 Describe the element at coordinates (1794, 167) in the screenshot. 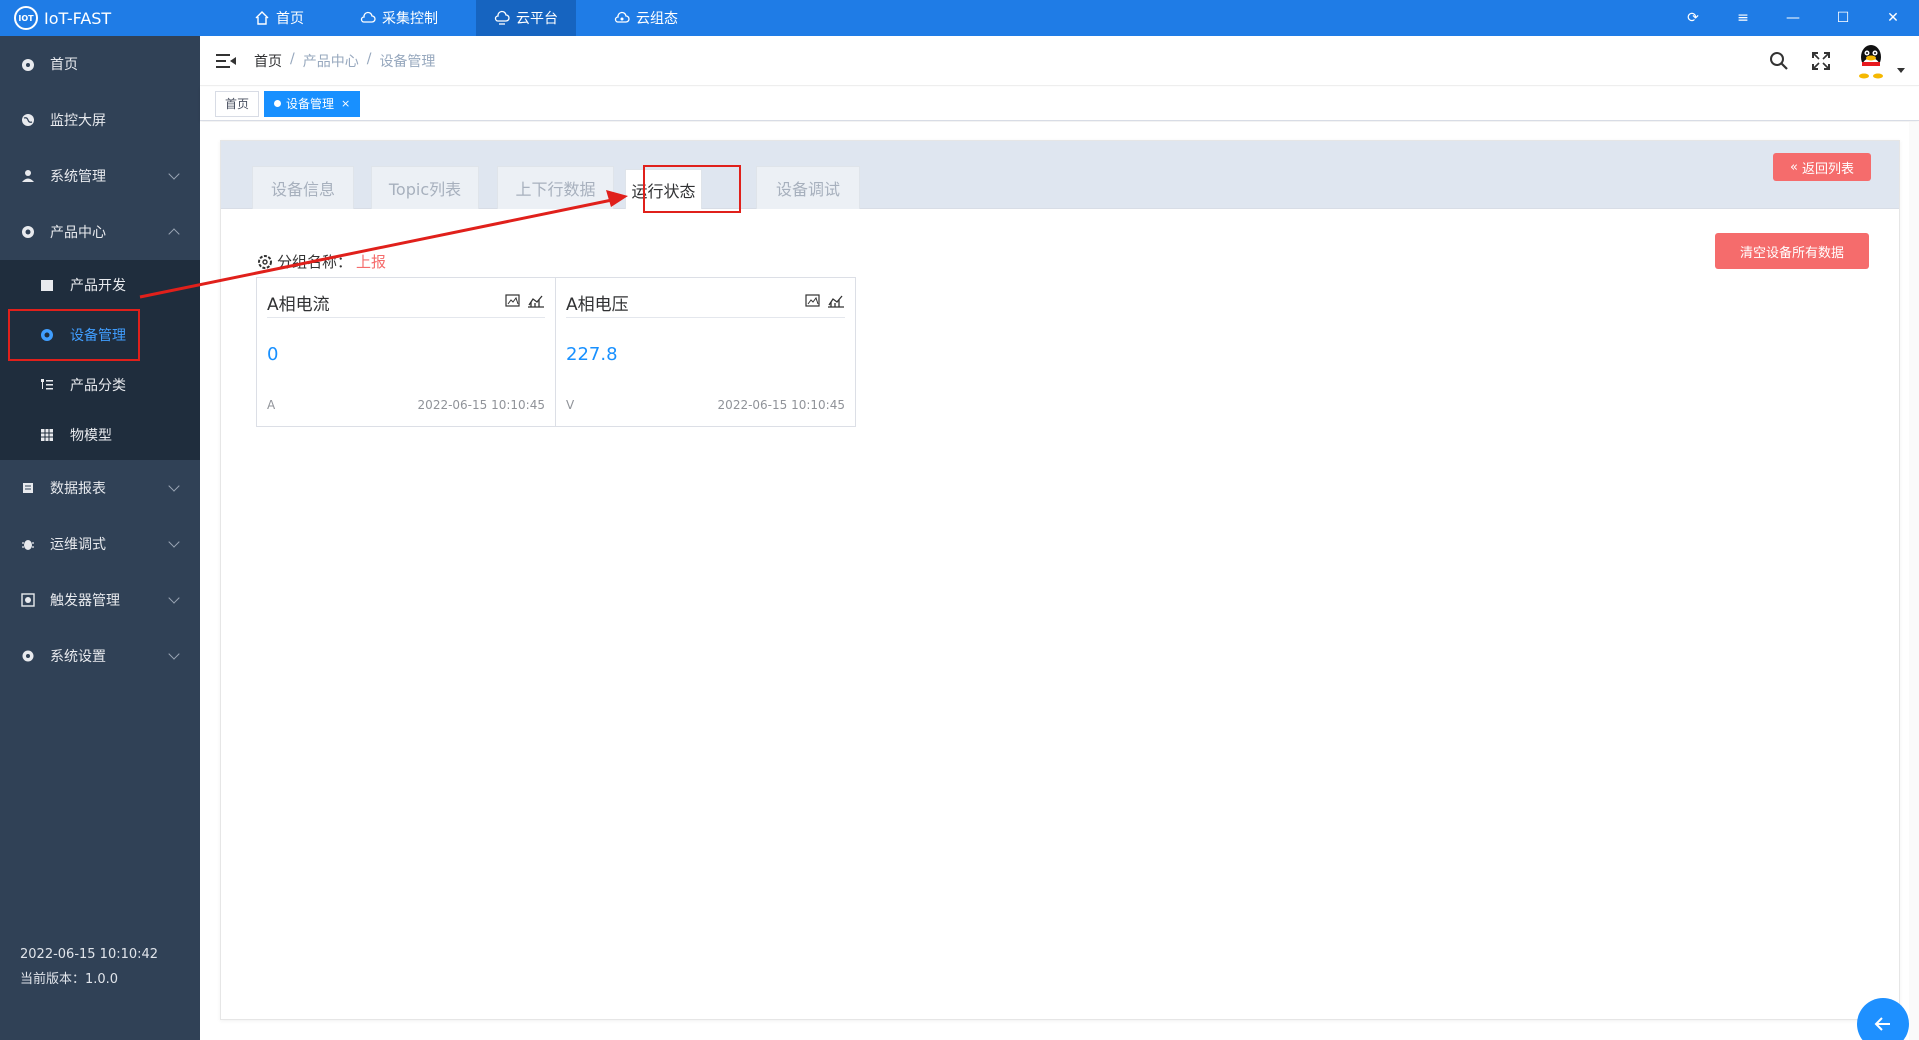

I see `double-left-icon: «` at that location.